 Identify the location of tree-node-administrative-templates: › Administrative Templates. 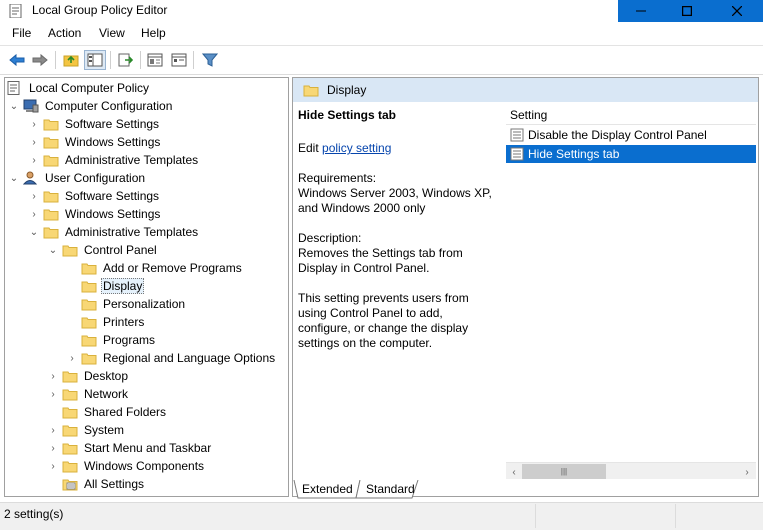
(114, 160).